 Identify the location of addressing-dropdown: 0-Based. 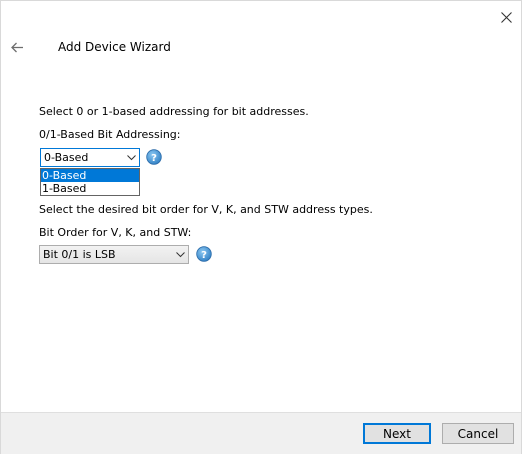
(90, 157).